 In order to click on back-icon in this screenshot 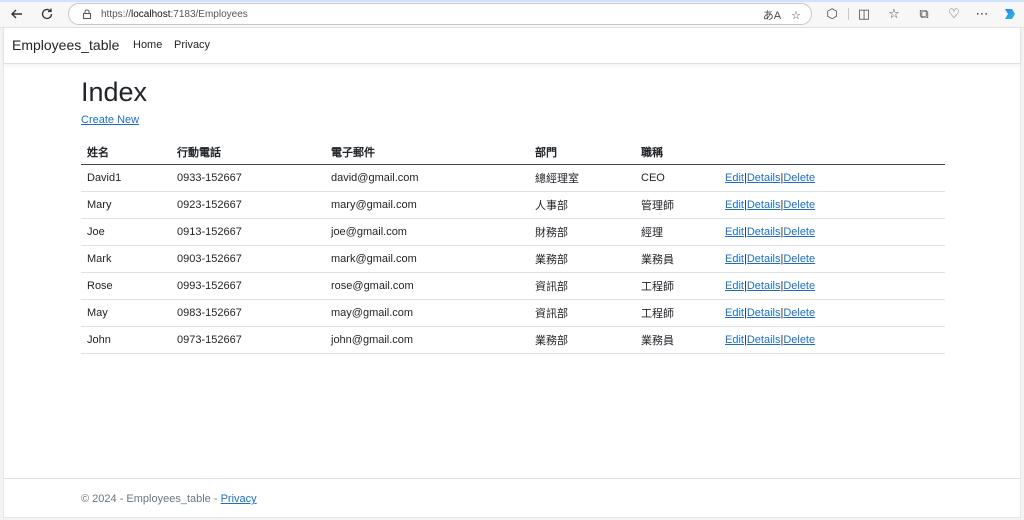, I will do `click(17, 14)`.